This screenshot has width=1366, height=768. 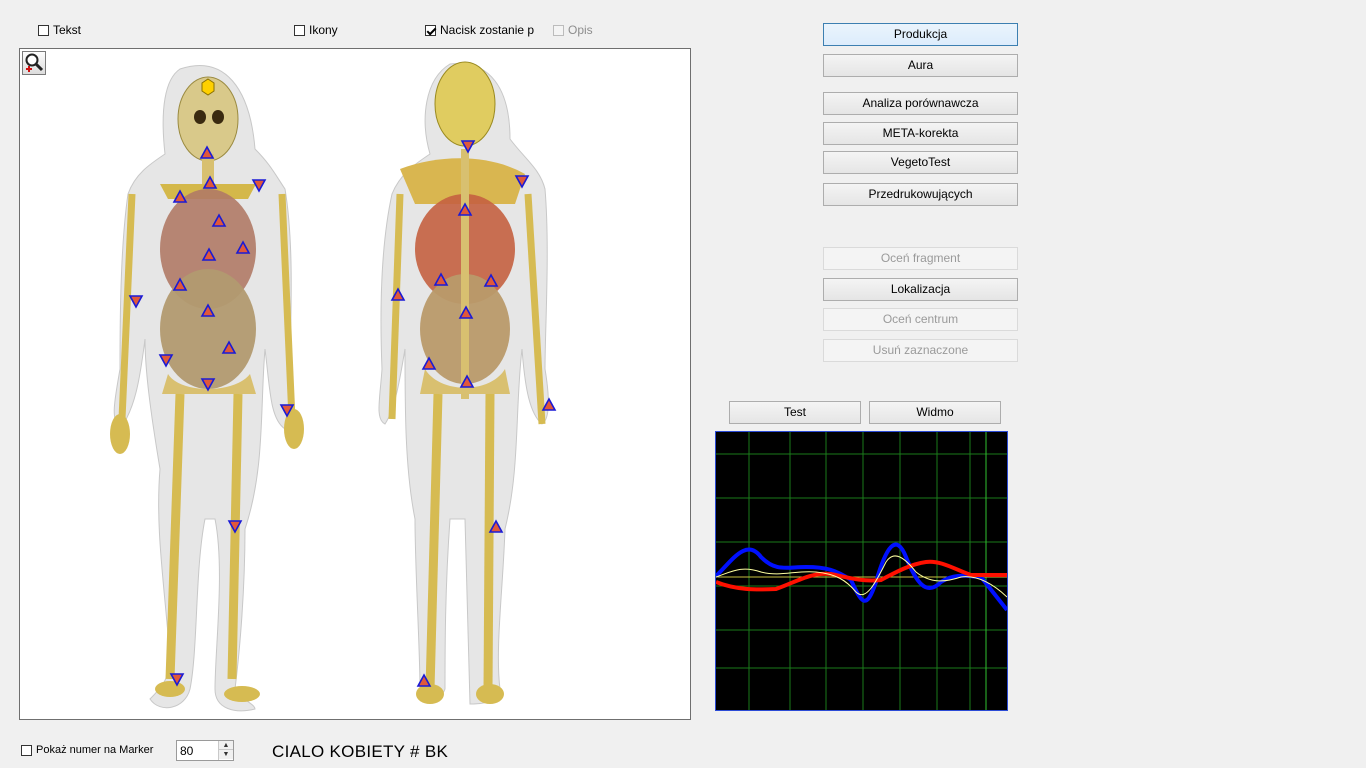 What do you see at coordinates (580, 30) in the screenshot?
I see `opis-label: Opis` at bounding box center [580, 30].